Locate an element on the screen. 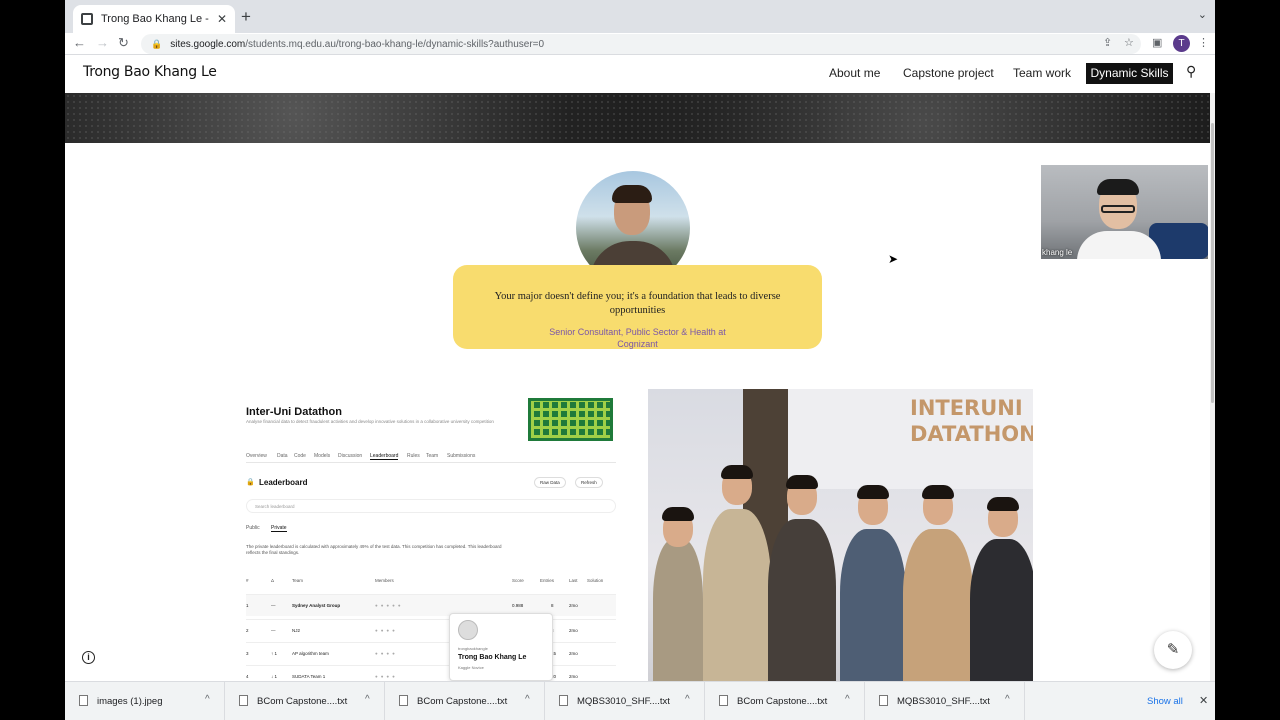  site-favicon-icon is located at coordinates (87, 19).